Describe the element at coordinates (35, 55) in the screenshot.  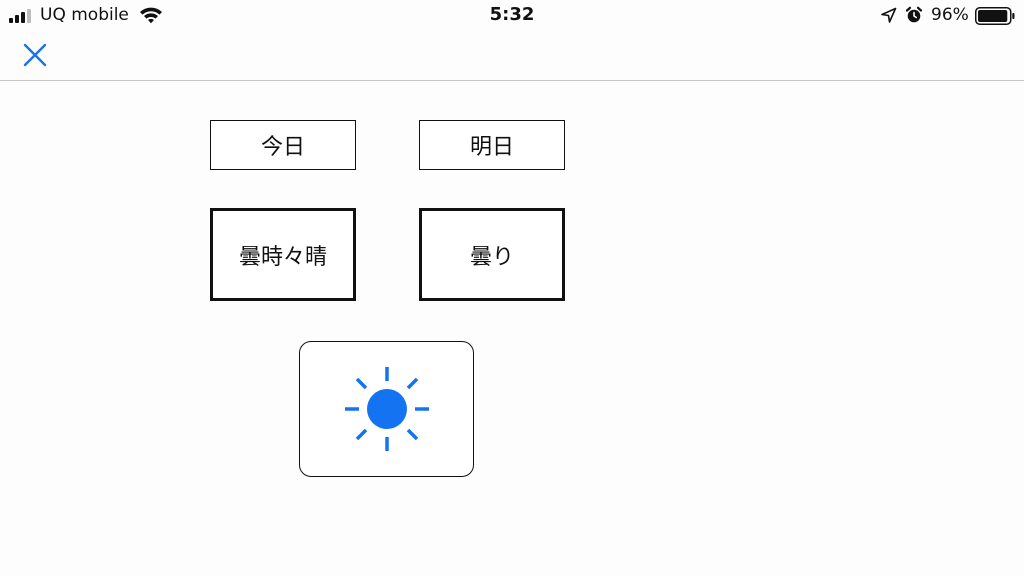
I see `close-icon` at that location.